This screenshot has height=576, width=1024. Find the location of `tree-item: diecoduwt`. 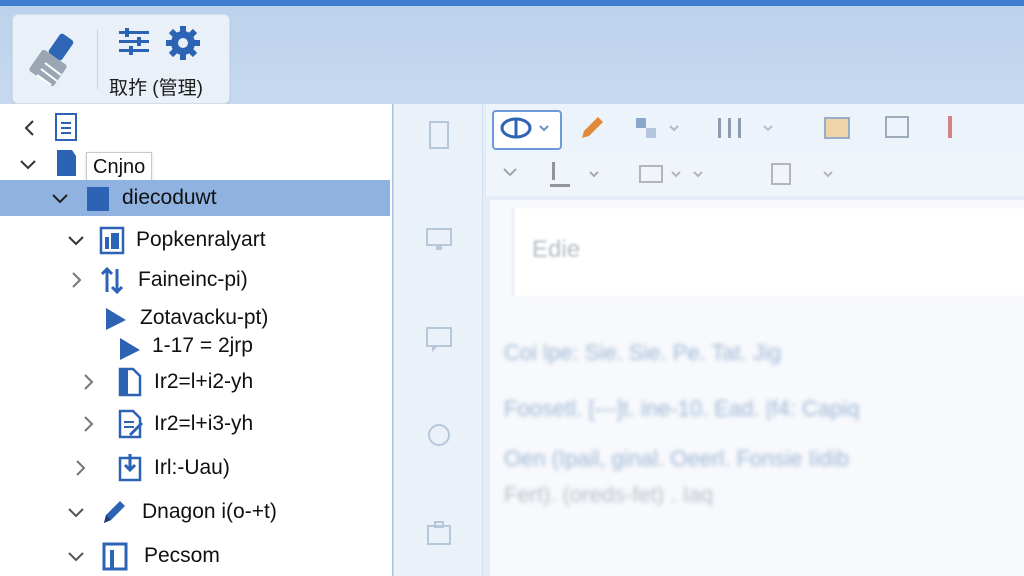

tree-item: diecoduwt is located at coordinates (195, 198).